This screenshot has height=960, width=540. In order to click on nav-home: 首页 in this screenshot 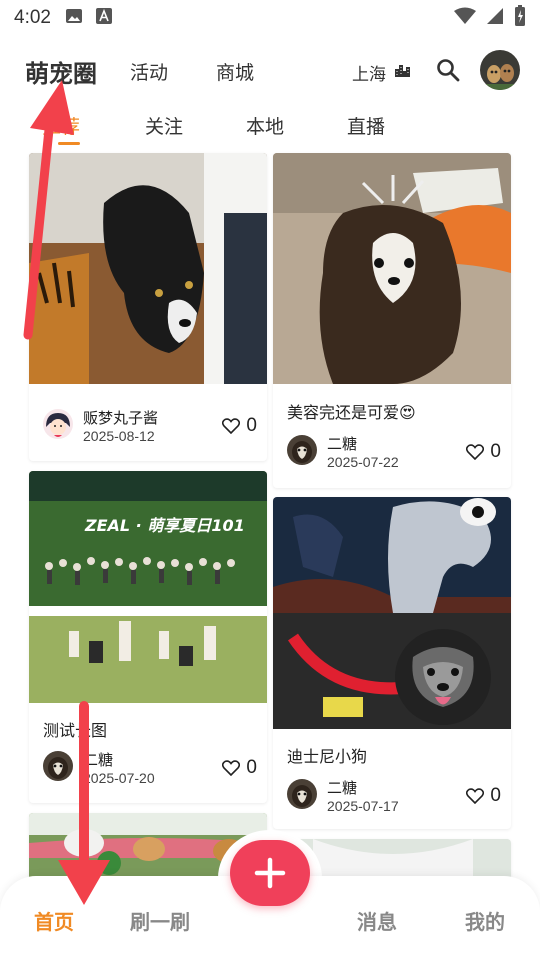, I will do `click(54, 920)`.